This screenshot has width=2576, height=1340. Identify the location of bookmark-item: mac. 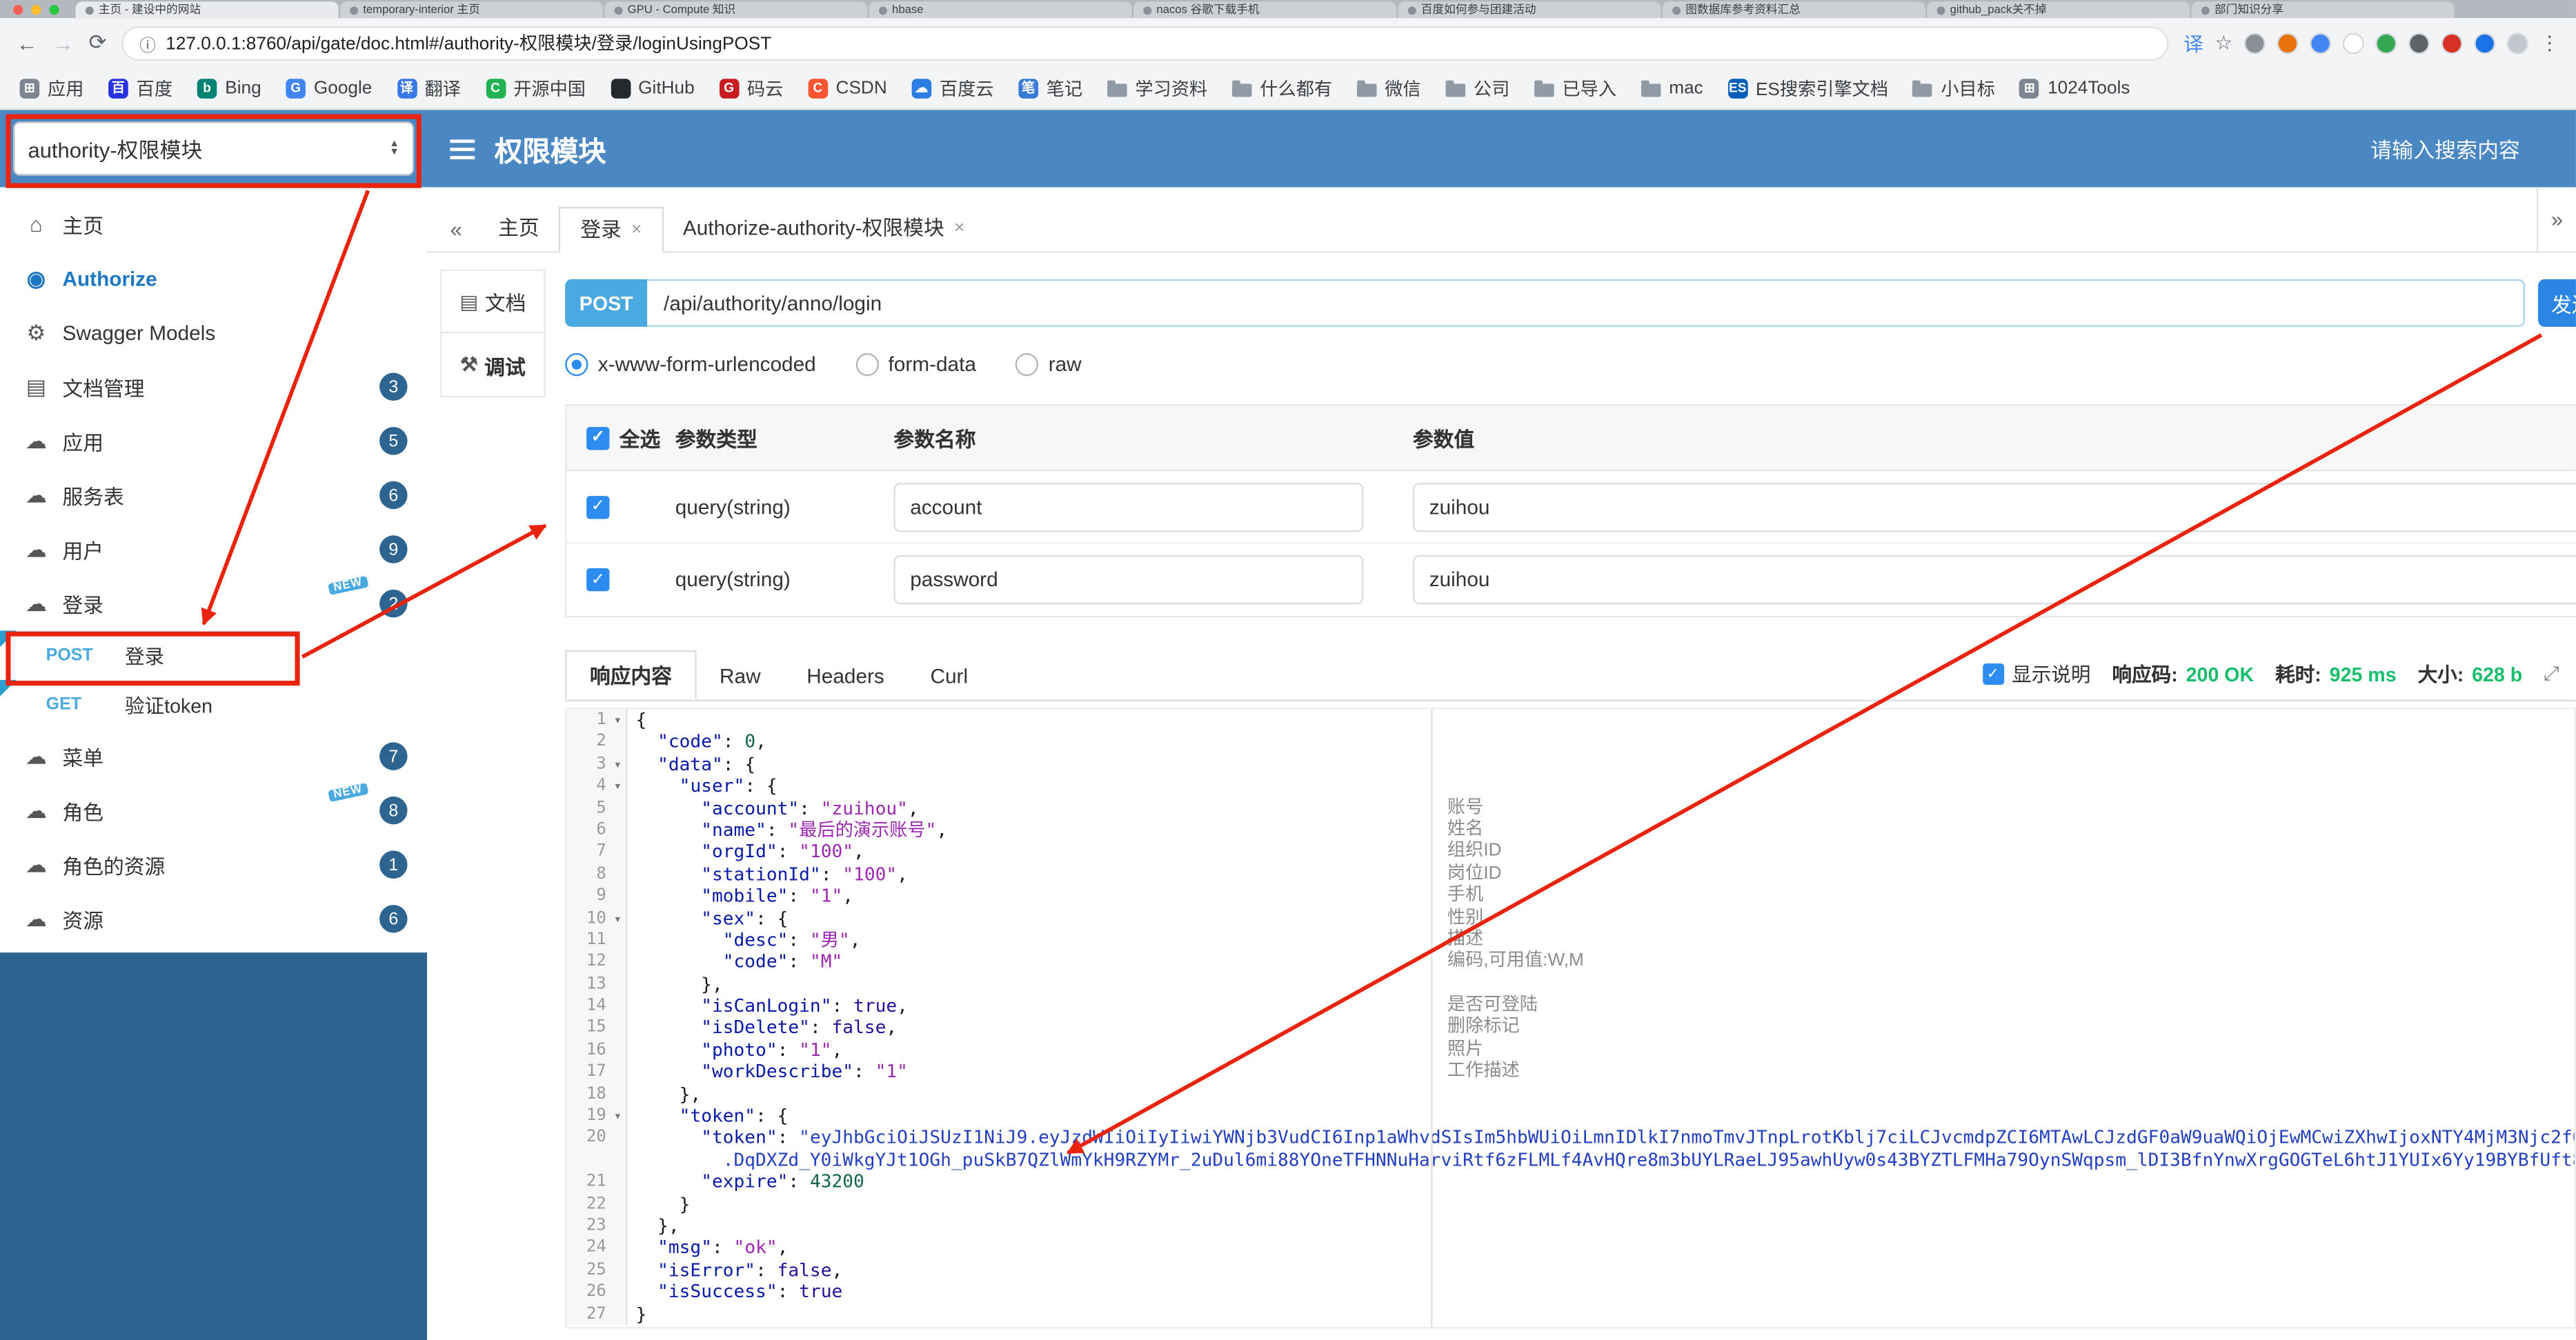
(1672, 88).